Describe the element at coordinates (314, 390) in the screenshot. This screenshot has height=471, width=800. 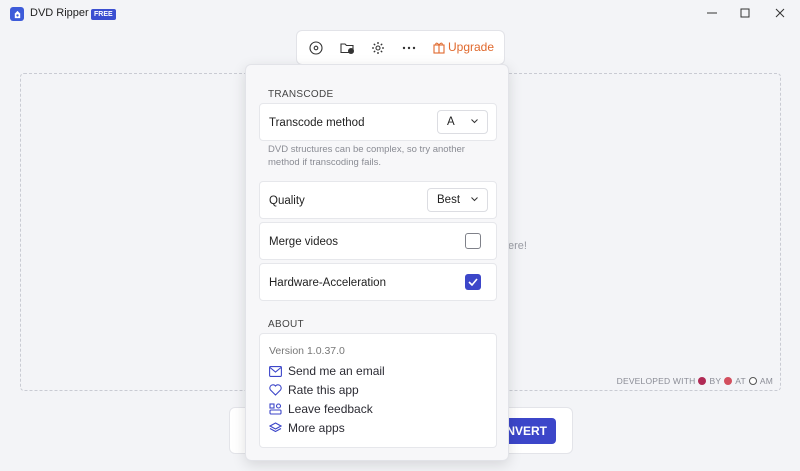
I see `rate-app-link: Rate this app` at that location.